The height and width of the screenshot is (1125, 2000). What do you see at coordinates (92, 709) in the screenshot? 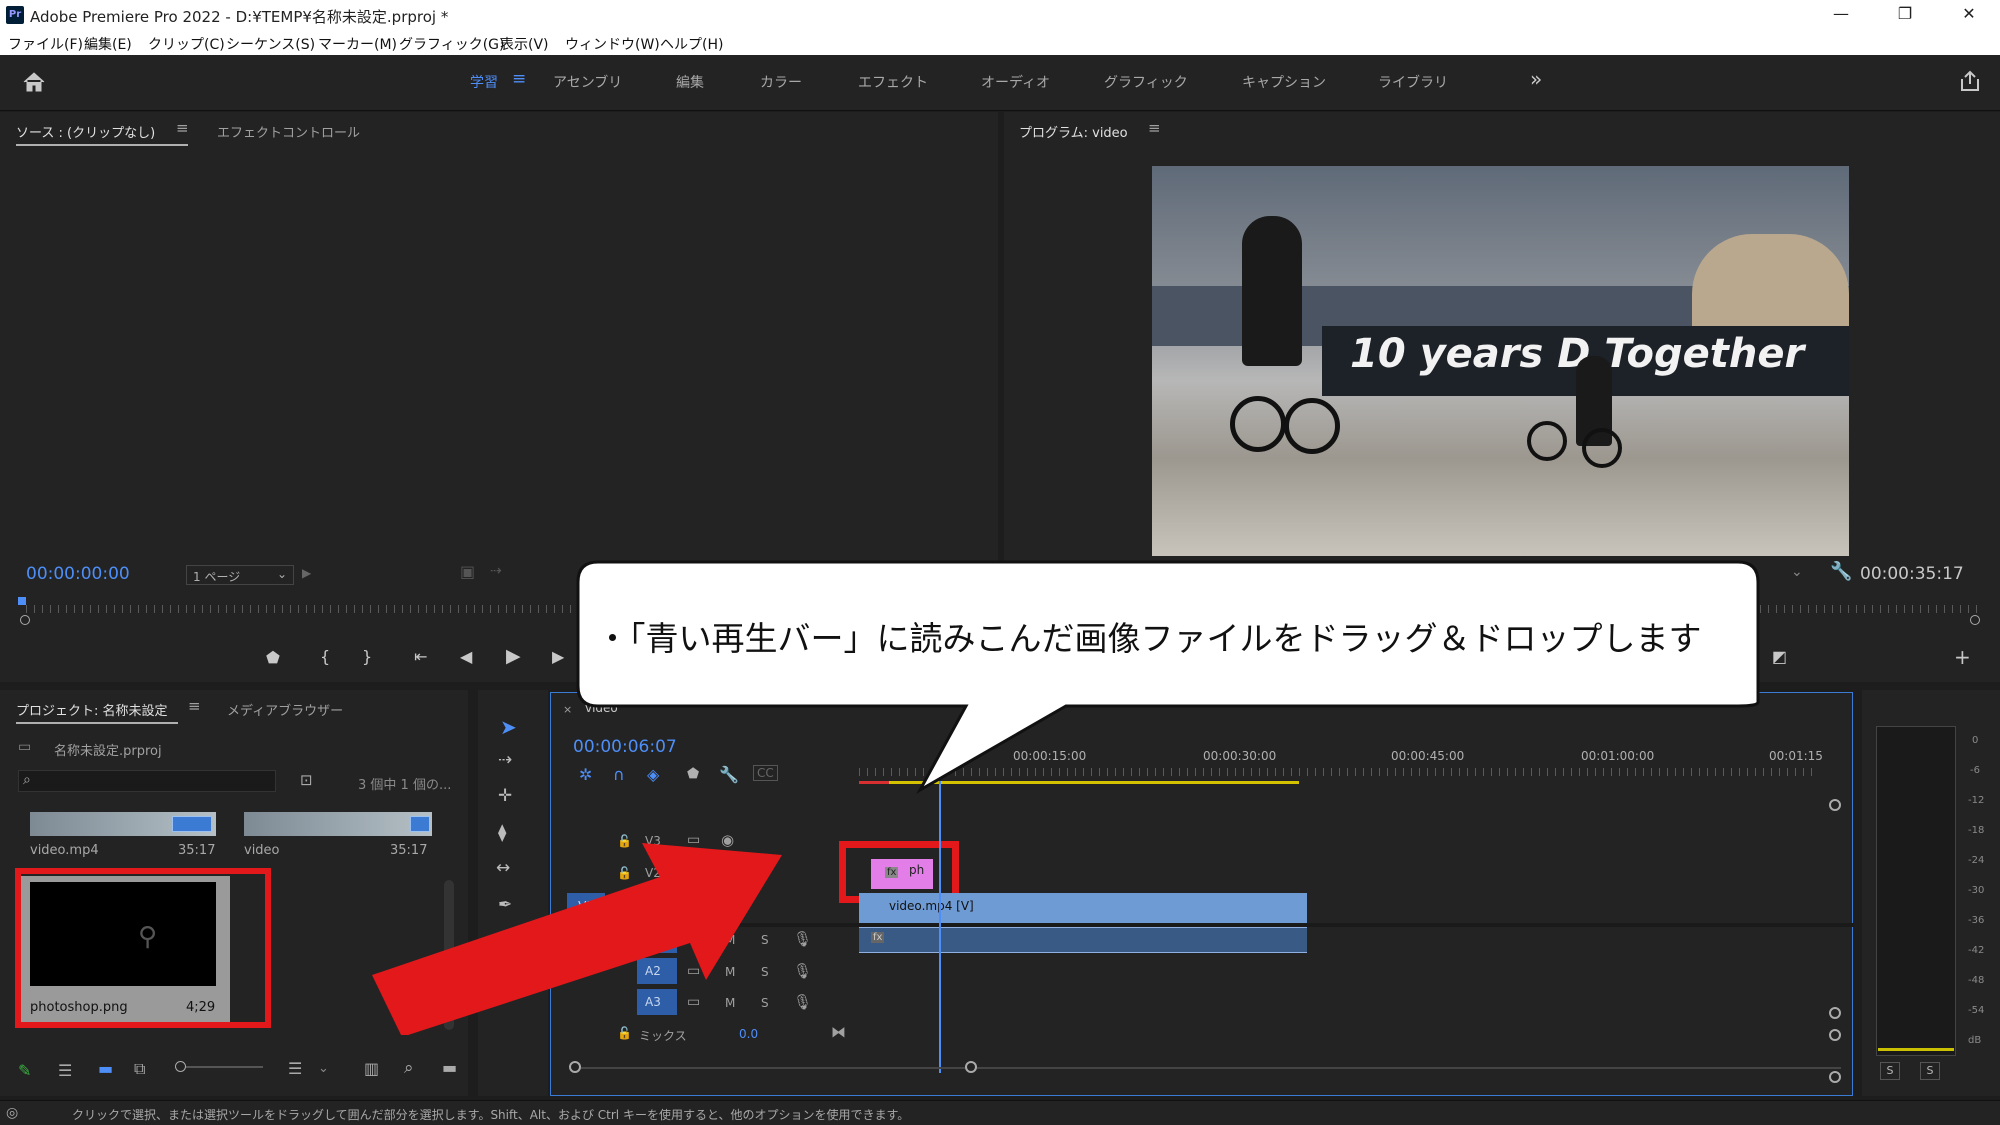
I see `tab-project: プロジェクト: 名称未設定` at bounding box center [92, 709].